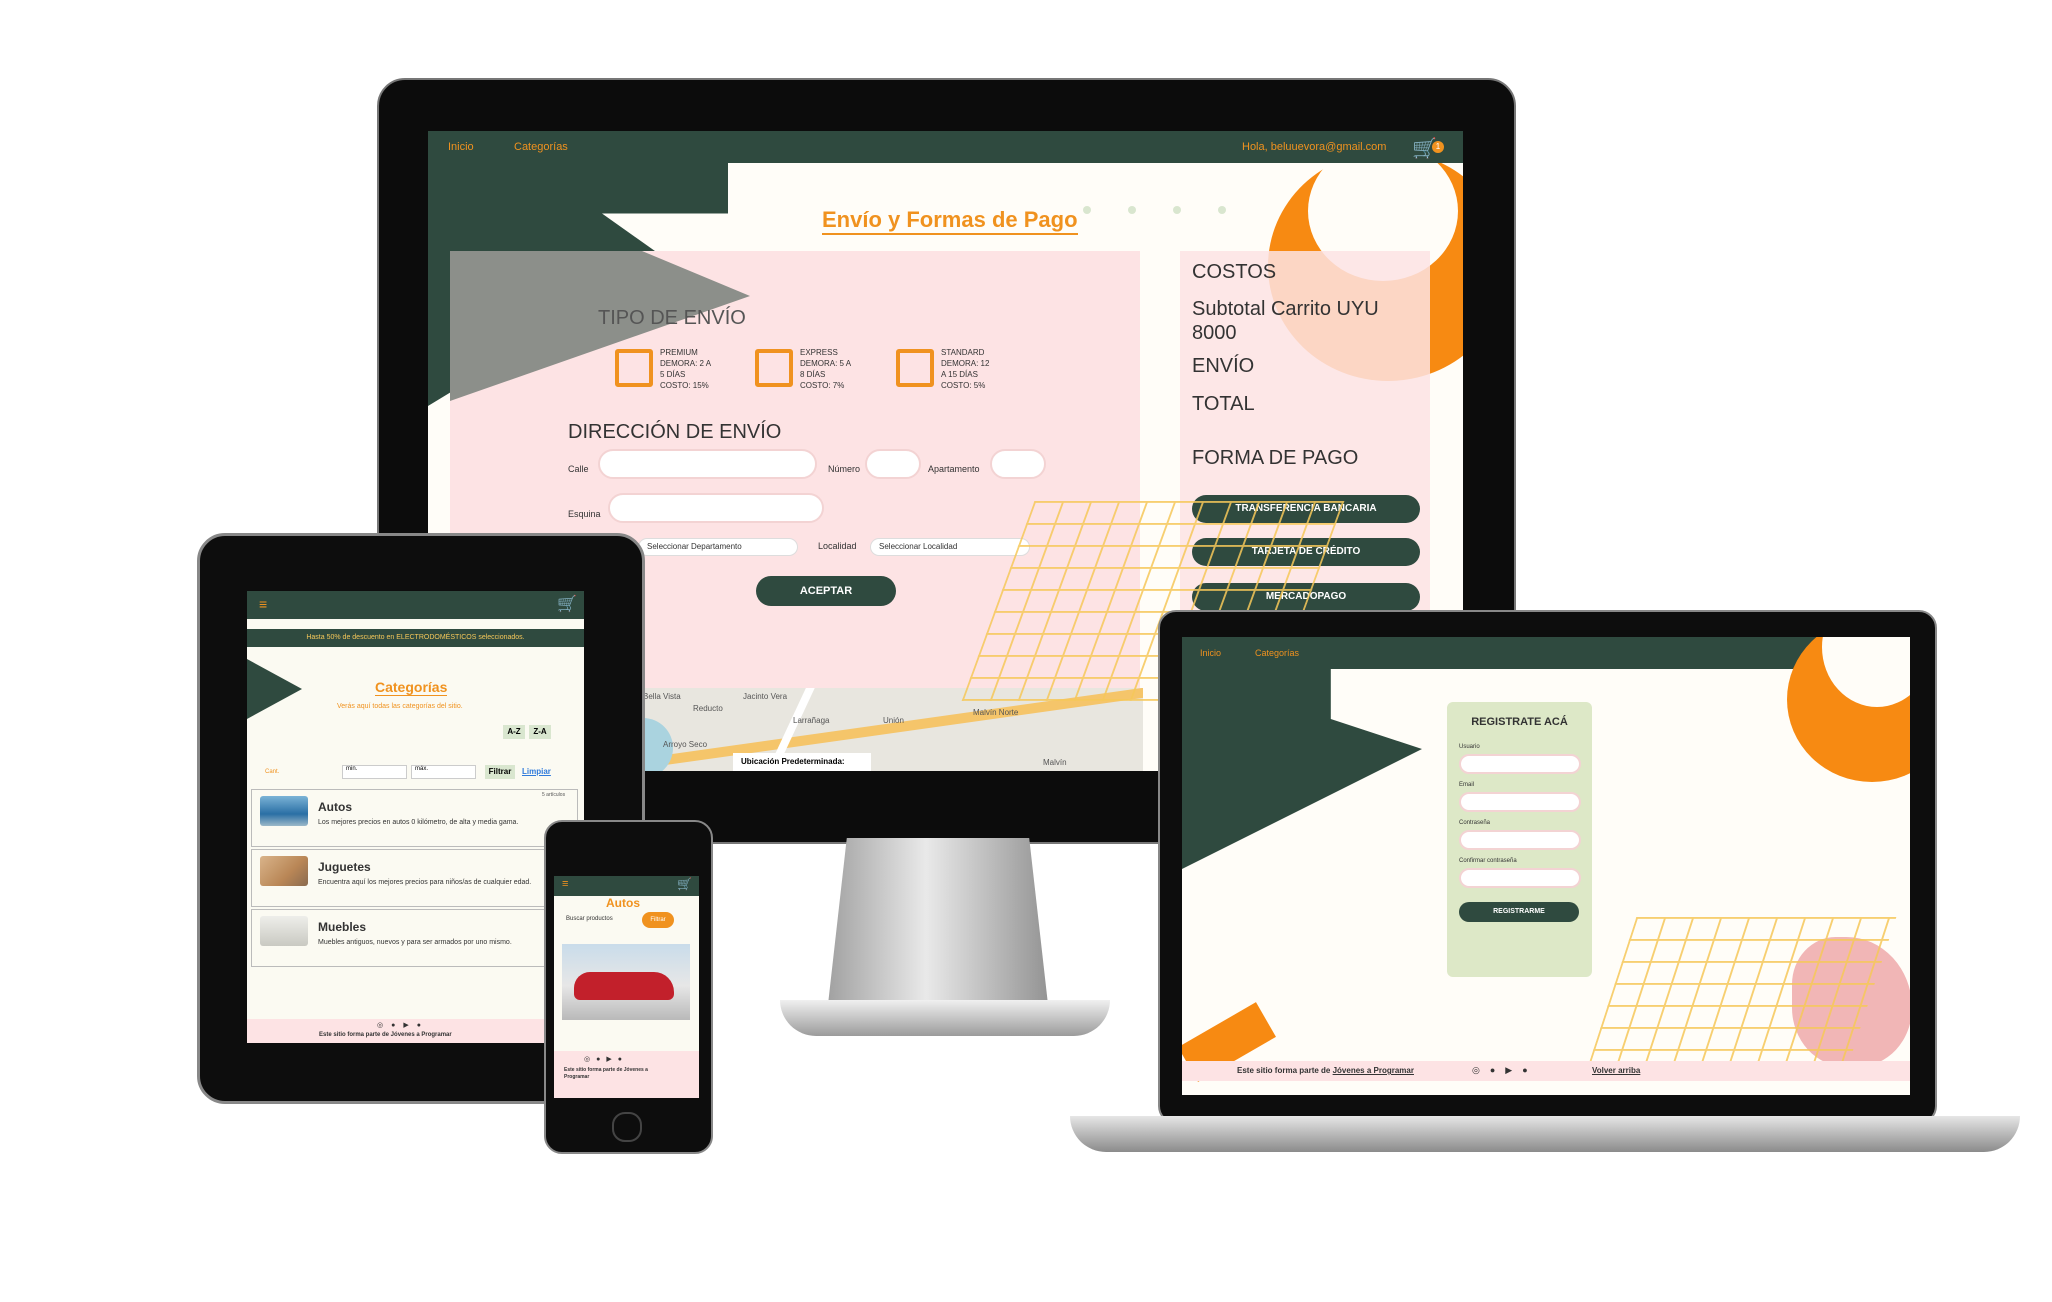 This screenshot has width=2052, height=1302. I want to click on card-title: Muebles, so click(342, 927).